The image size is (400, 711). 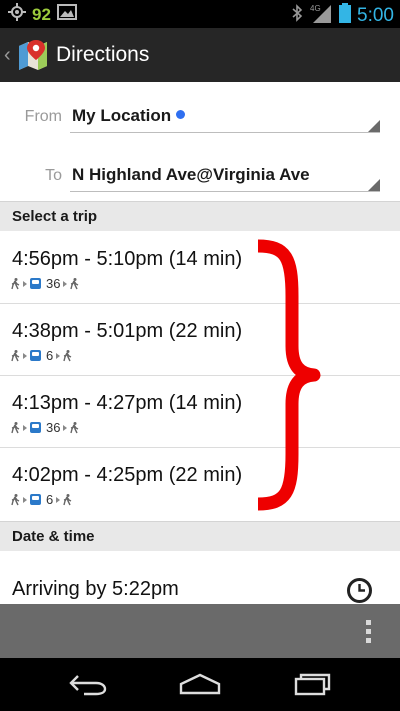 I want to click on bluetooth-icon, so click(x=297, y=15).